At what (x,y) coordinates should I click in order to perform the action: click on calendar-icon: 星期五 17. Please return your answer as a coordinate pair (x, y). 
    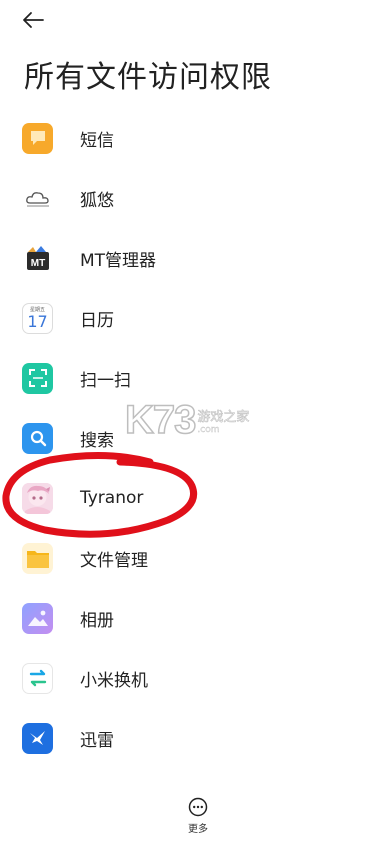
    Looking at the image, I should click on (37, 318).